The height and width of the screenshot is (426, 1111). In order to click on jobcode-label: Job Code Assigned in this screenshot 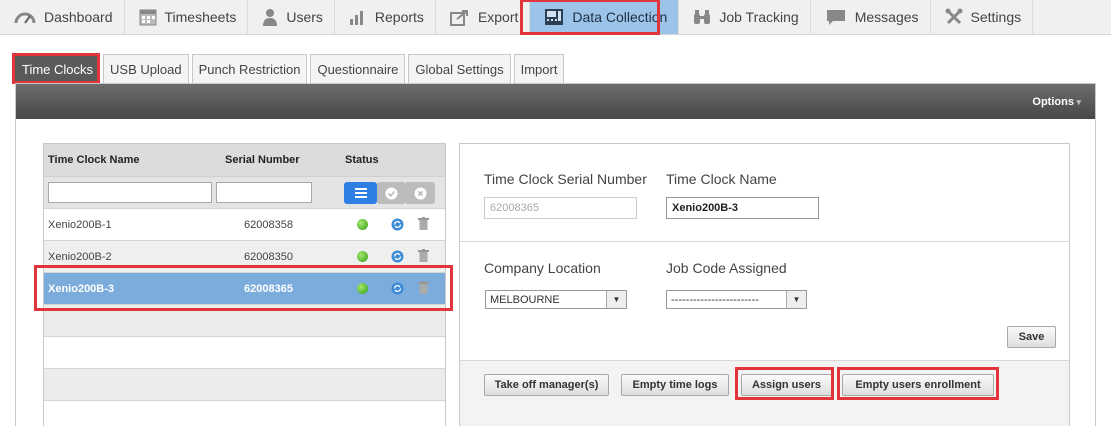, I will do `click(726, 268)`.